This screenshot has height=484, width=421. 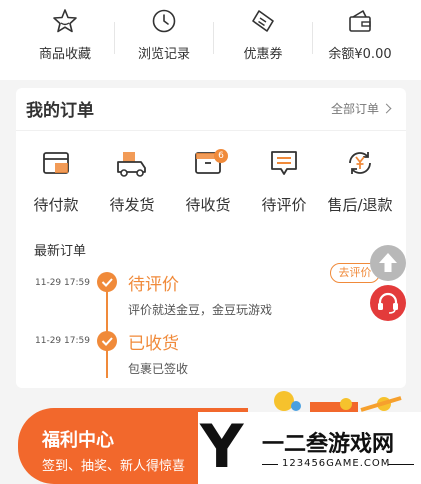 I want to click on headset-icon, so click(x=388, y=303).